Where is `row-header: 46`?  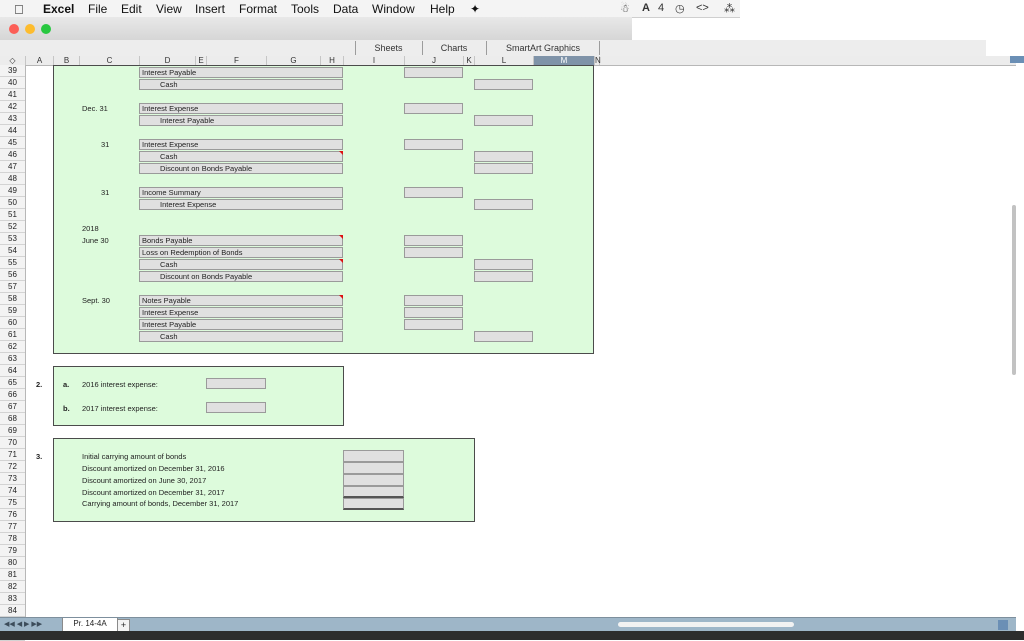
row-header: 46 is located at coordinates (12, 155).